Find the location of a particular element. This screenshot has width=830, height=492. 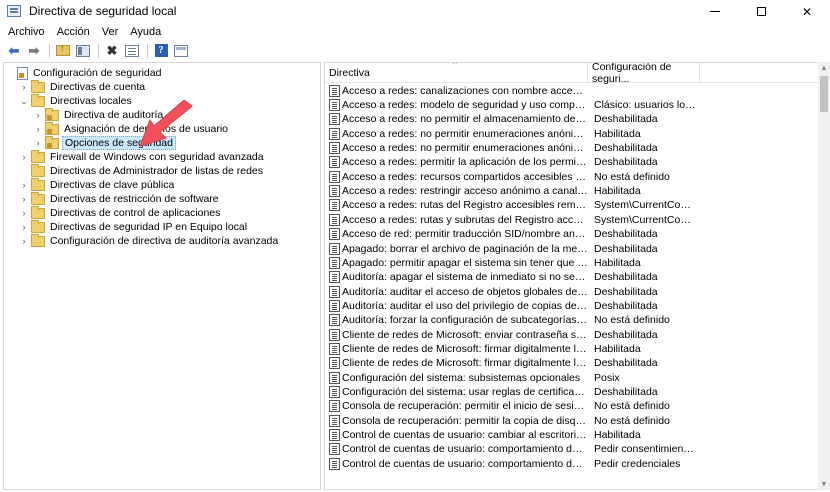

menu-ayuda: Ayuda is located at coordinates (145, 32).